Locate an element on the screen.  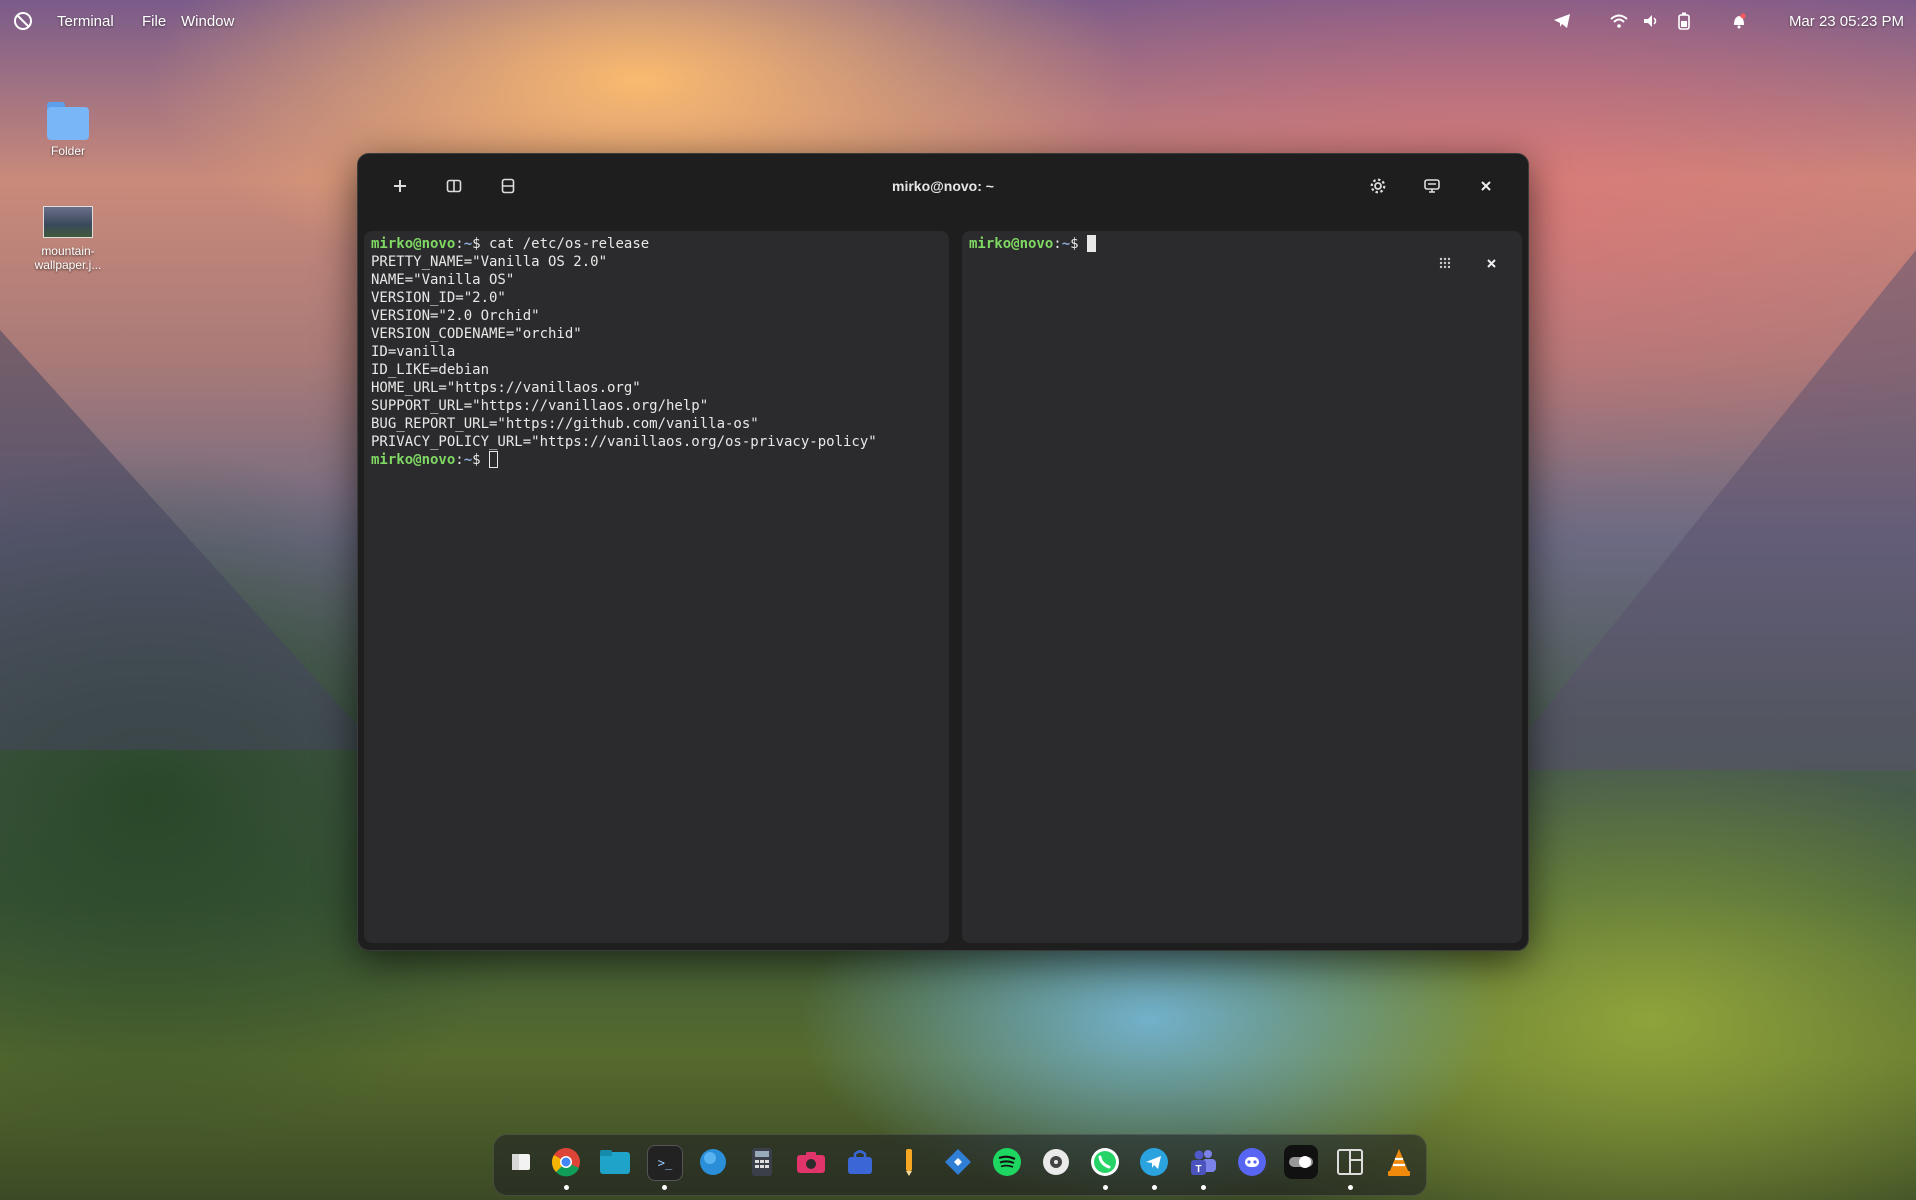
clock: Mar 23 05:23 PM is located at coordinates (1846, 21).